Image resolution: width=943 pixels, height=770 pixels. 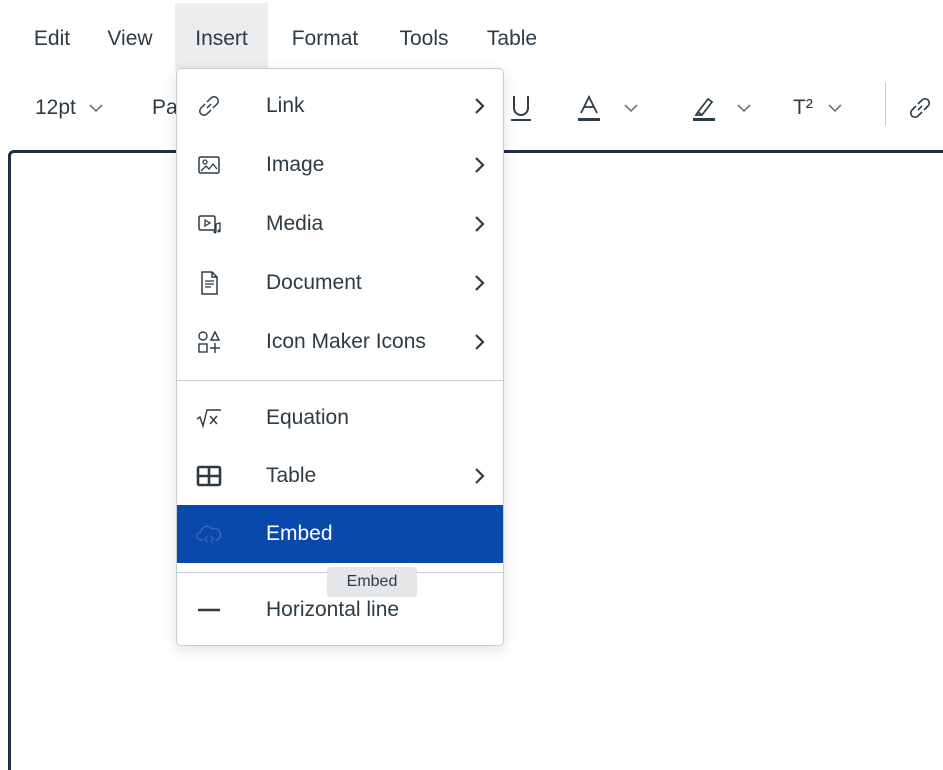 What do you see at coordinates (471, 35) in the screenshot?
I see `menubar: Edit View Insert Format Tools Table` at bounding box center [471, 35].